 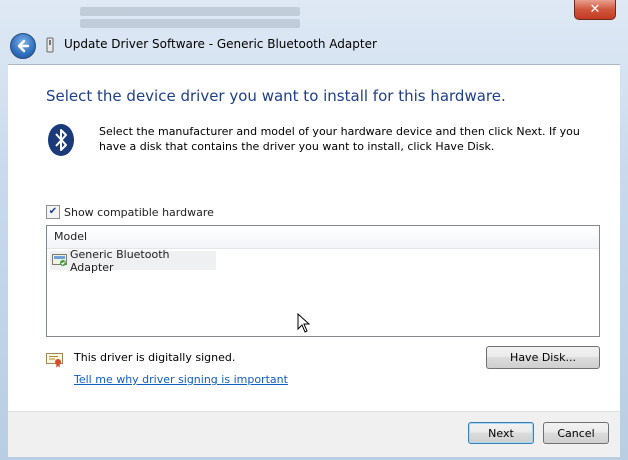 What do you see at coordinates (576, 433) in the screenshot?
I see `cancel-button: Cancel` at bounding box center [576, 433].